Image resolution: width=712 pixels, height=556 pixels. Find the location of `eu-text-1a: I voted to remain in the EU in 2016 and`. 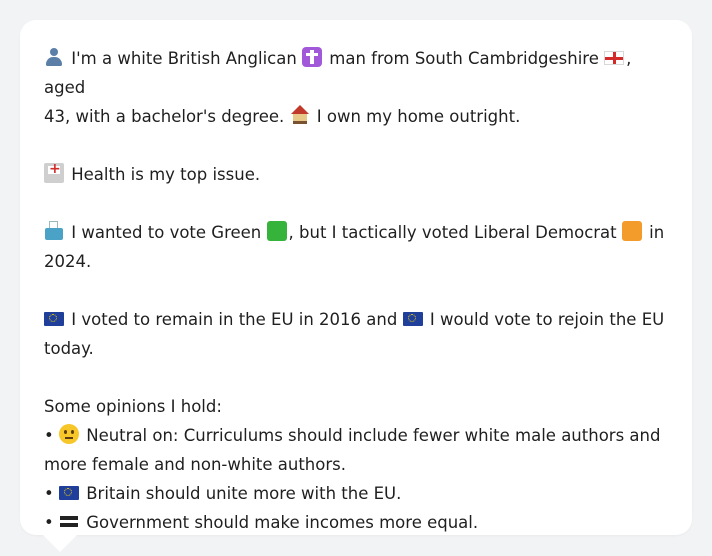

eu-text-1a: I voted to remain in the EU in 2016 and is located at coordinates (234, 319).